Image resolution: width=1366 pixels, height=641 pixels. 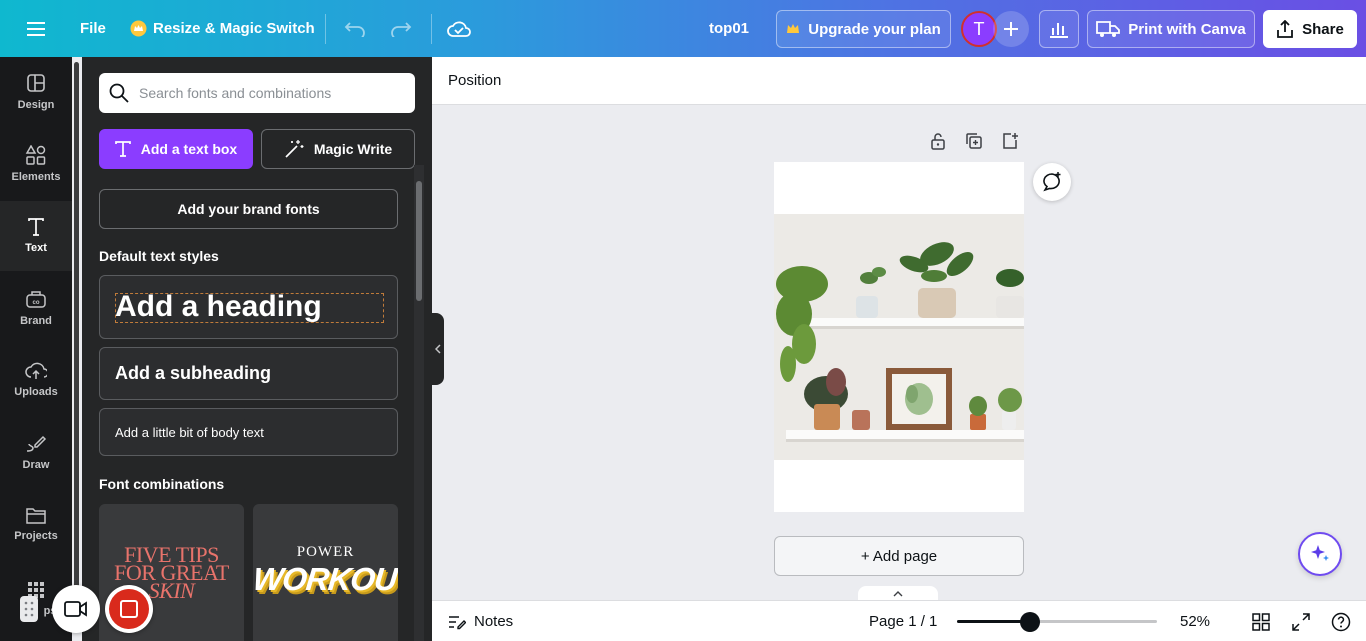 I want to click on magic-write-button: Magic Write, so click(x=338, y=149).